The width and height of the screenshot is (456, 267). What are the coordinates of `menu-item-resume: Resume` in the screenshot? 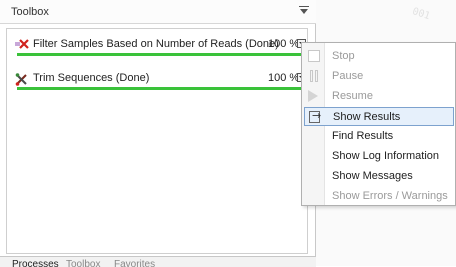 It's located at (379, 96).